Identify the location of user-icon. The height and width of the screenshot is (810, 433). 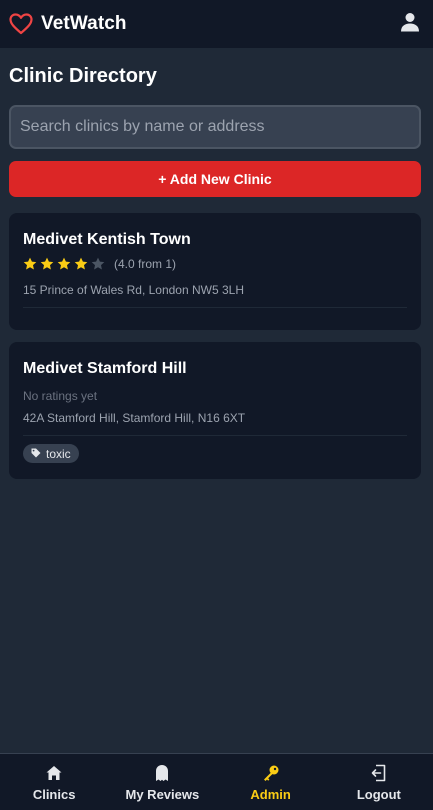
(410, 24).